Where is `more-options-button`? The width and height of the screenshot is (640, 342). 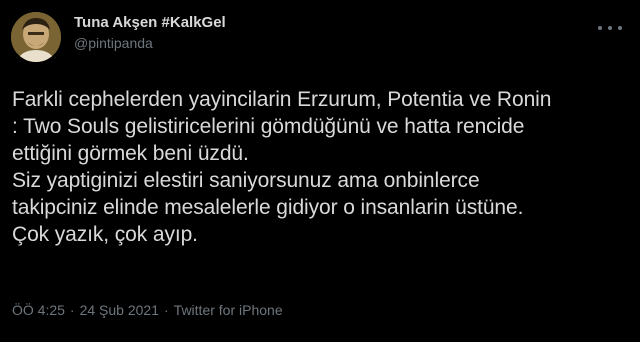 more-options-button is located at coordinates (610, 28).